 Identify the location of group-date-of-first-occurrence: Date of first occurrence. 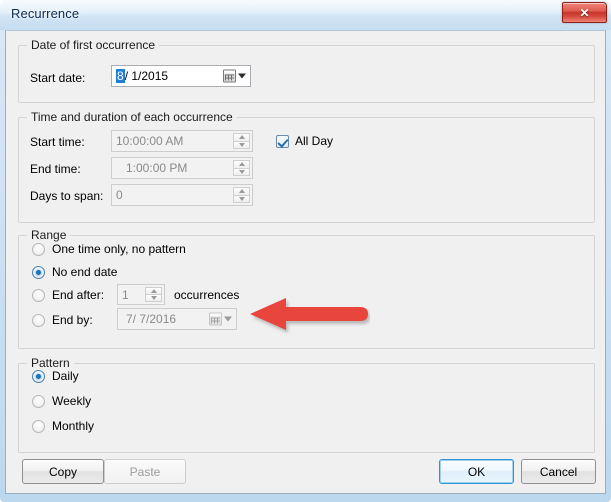
(306, 70).